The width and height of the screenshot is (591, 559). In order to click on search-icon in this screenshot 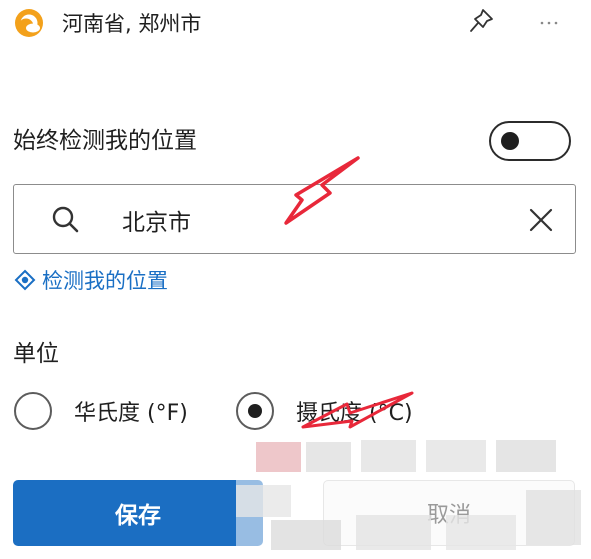, I will do `click(65, 219)`.